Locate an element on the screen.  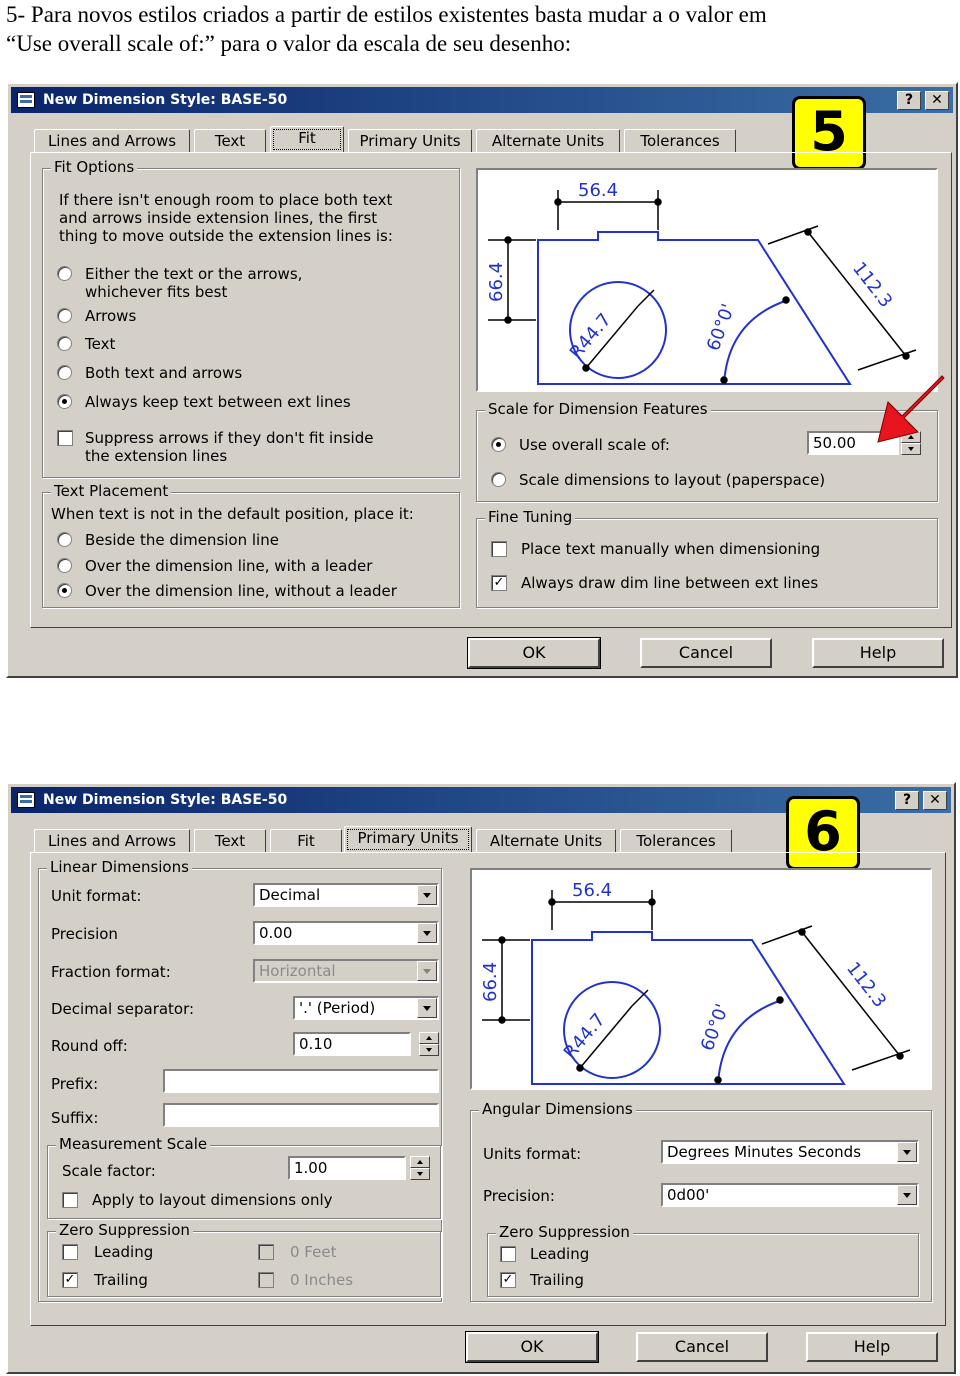
label-place-text-manually: Place text manually when dimensioning is located at coordinates (671, 549).